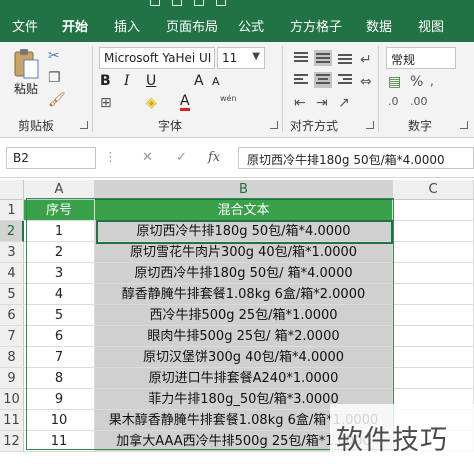 Image resolution: width=474 pixels, height=471 pixels. What do you see at coordinates (127, 25) in the screenshot?
I see `tab-insert: 插入` at bounding box center [127, 25].